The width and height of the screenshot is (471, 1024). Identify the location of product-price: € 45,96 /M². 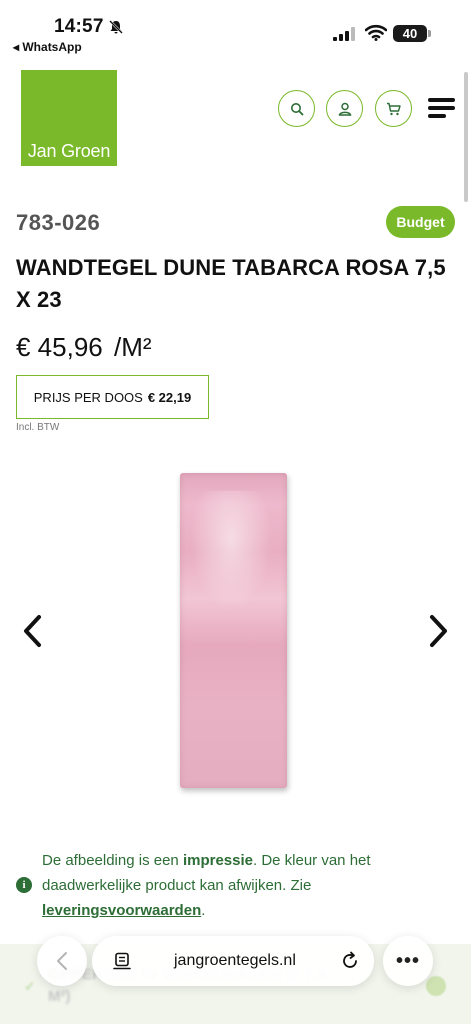
(84, 347).